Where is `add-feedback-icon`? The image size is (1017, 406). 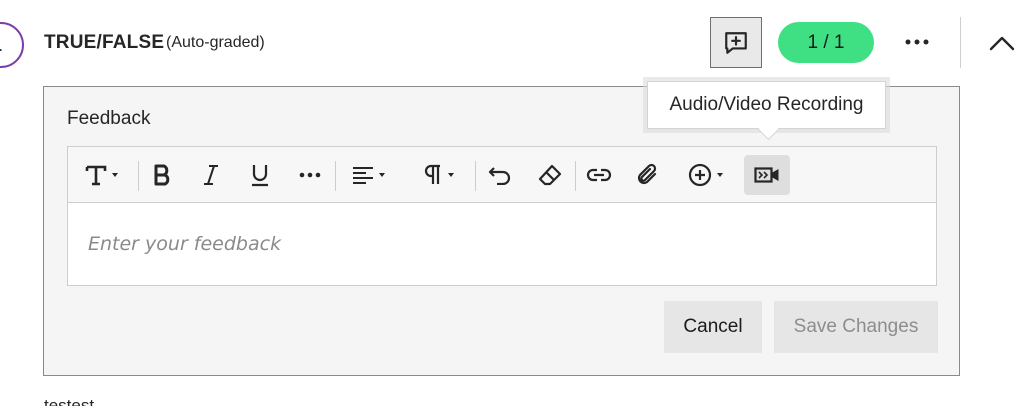 add-feedback-icon is located at coordinates (736, 42).